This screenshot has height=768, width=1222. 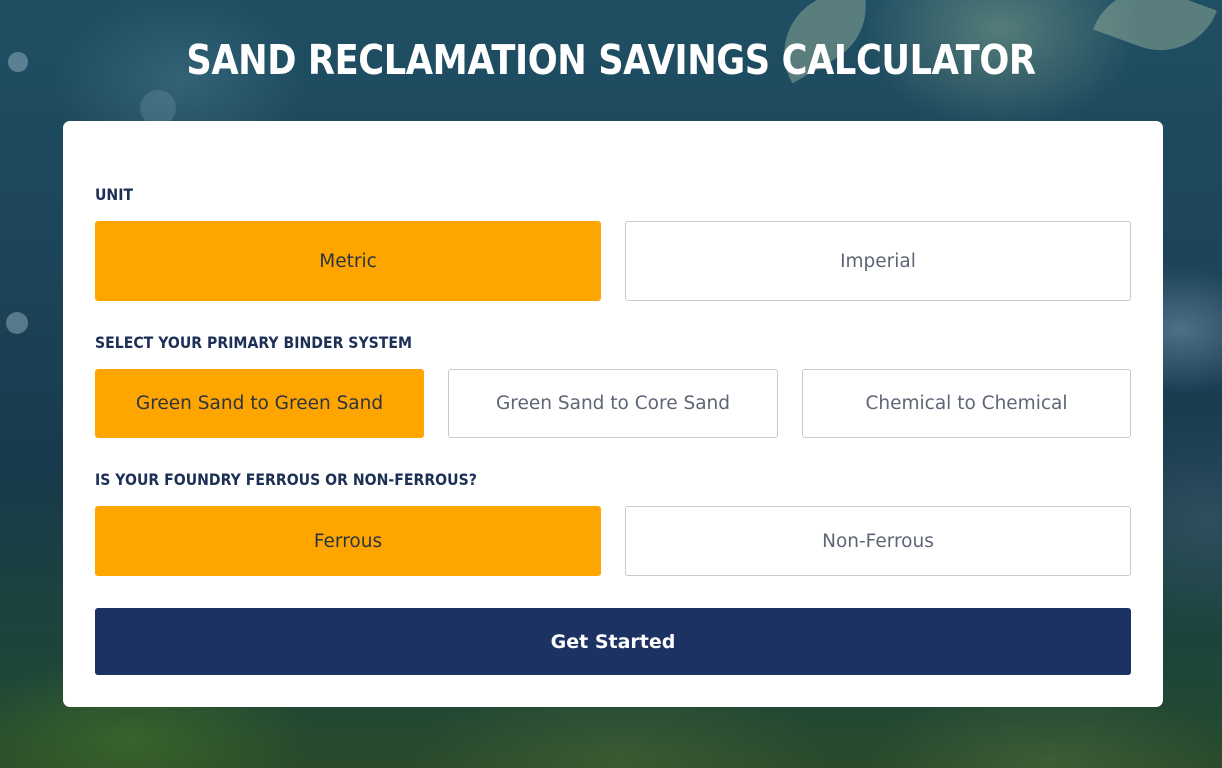 What do you see at coordinates (348, 261) in the screenshot?
I see `unit-metric-option: Metric` at bounding box center [348, 261].